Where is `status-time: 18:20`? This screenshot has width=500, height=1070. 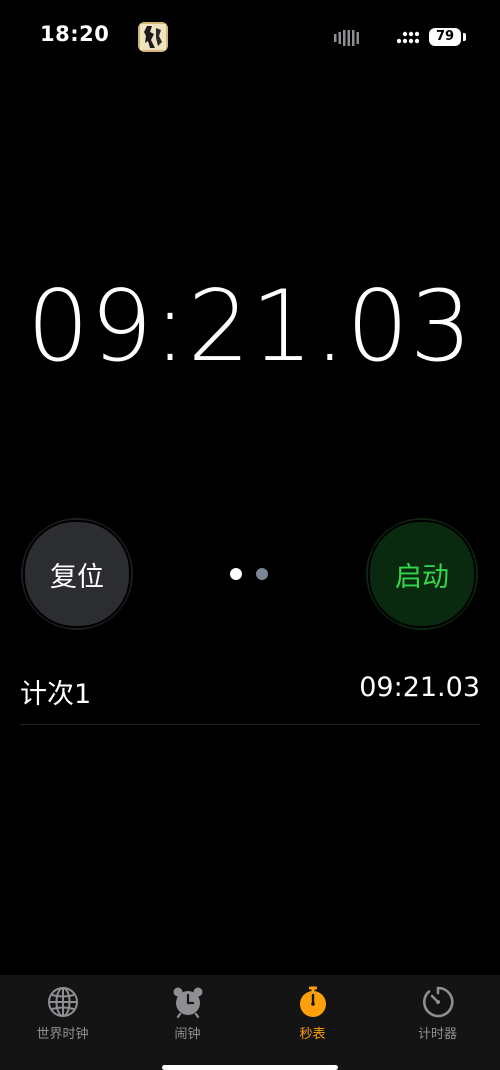
status-time: 18:20 is located at coordinates (75, 34).